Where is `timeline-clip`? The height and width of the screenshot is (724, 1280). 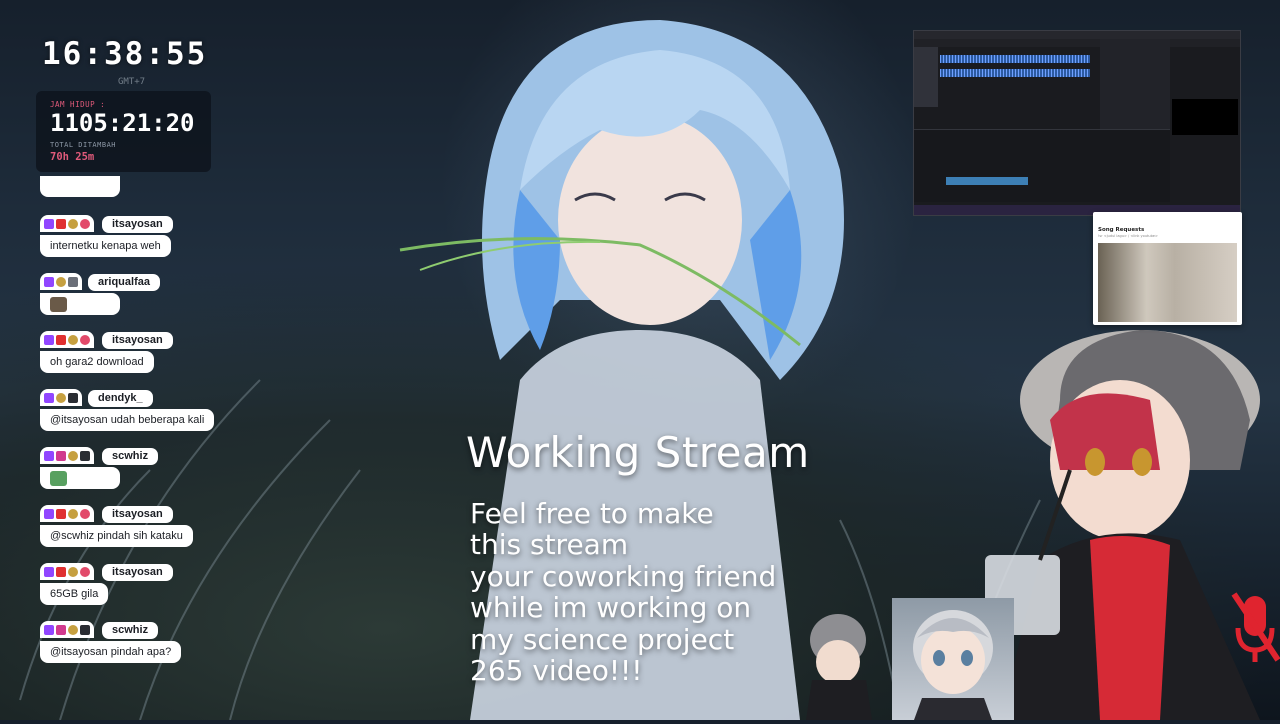
timeline-clip is located at coordinates (987, 181).